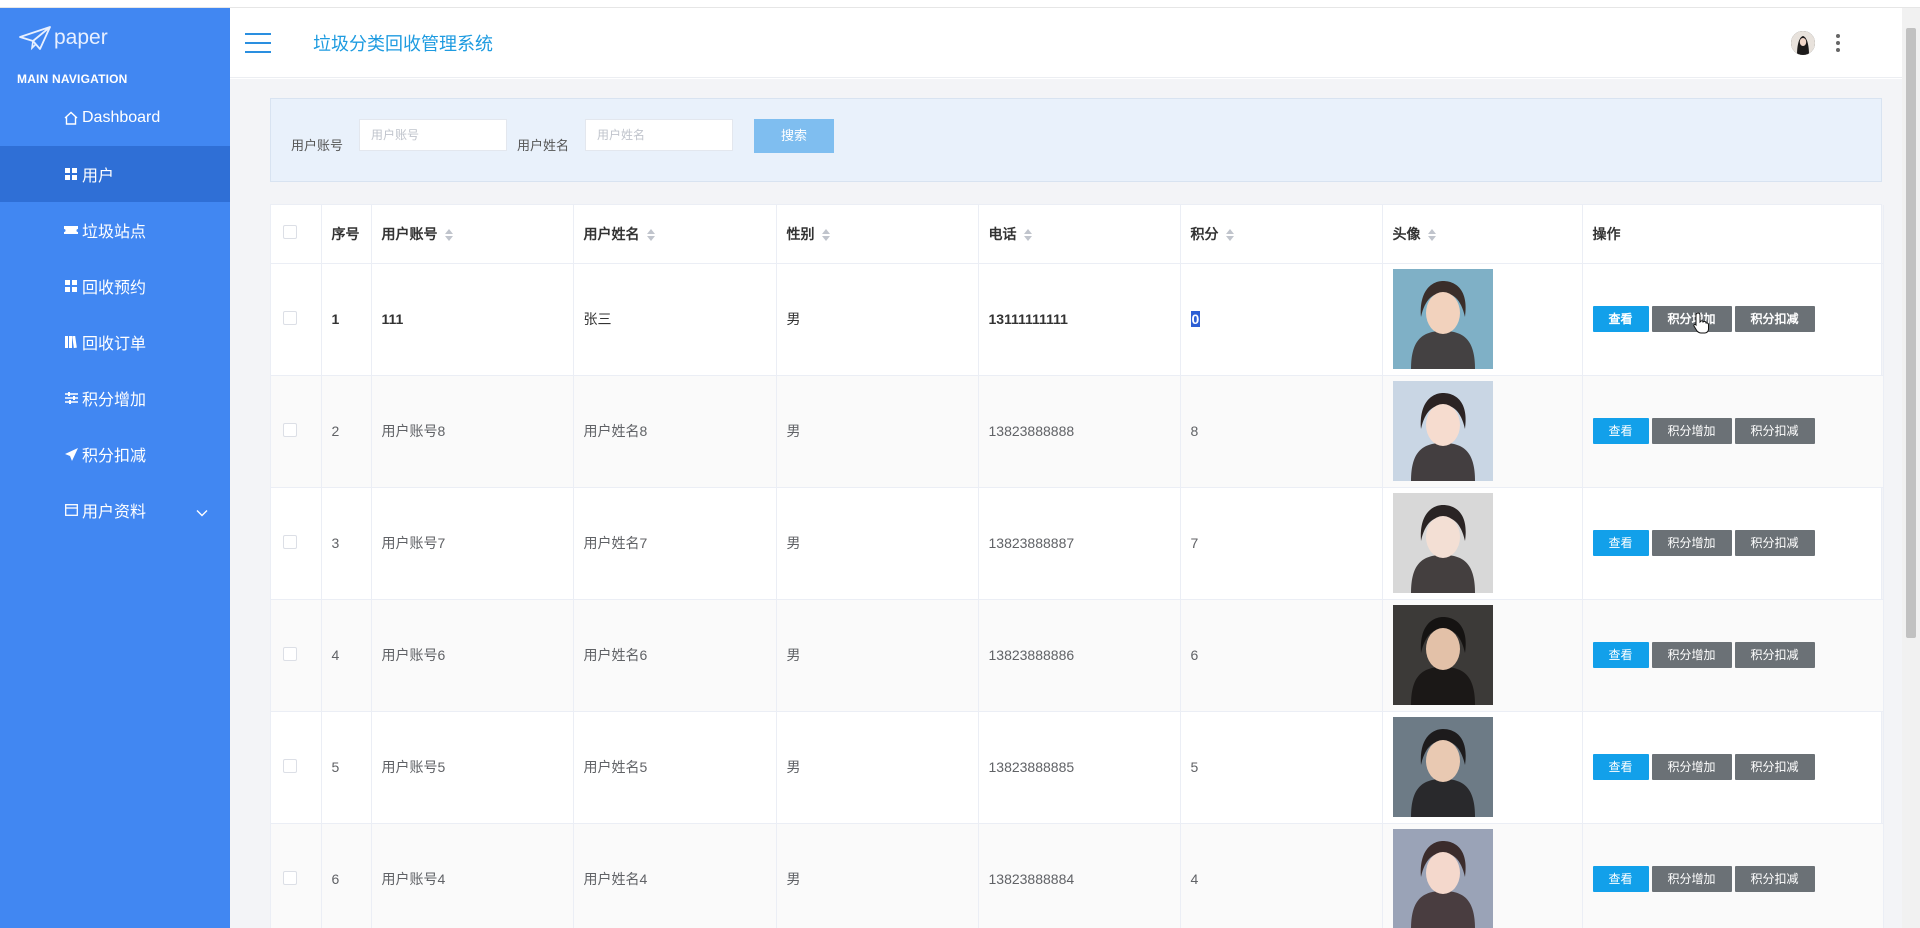 This screenshot has width=1920, height=928. I want to click on column-header-avatar: 头像, so click(1482, 234).